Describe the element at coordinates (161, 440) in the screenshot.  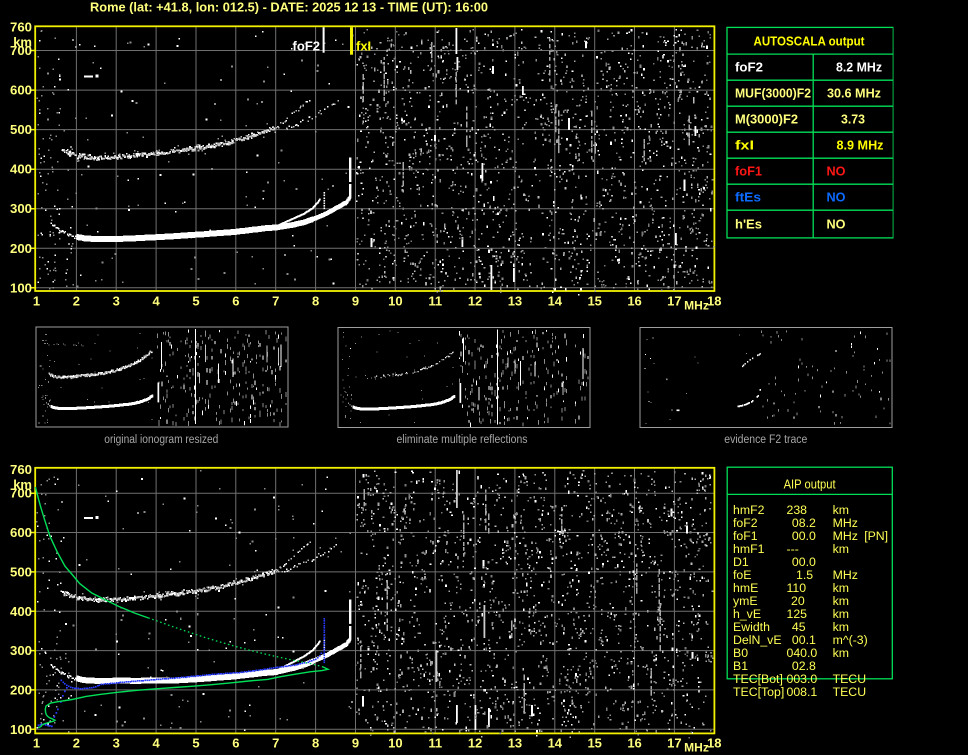
I see `svg-text: original ionogram resized` at that location.